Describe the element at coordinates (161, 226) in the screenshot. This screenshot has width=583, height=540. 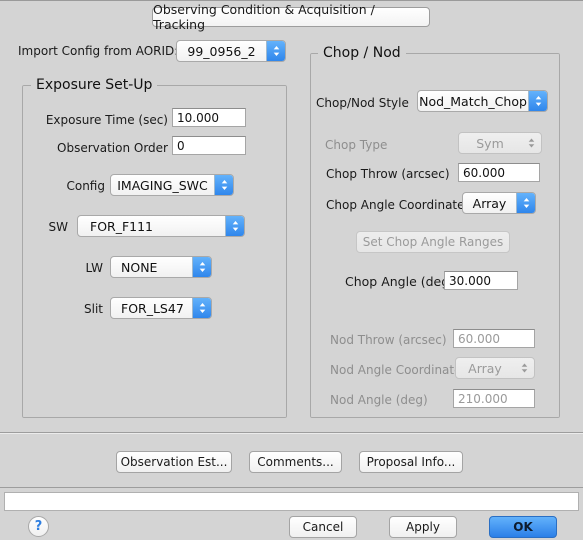
I see `sw-combo: FOR_F111` at that location.